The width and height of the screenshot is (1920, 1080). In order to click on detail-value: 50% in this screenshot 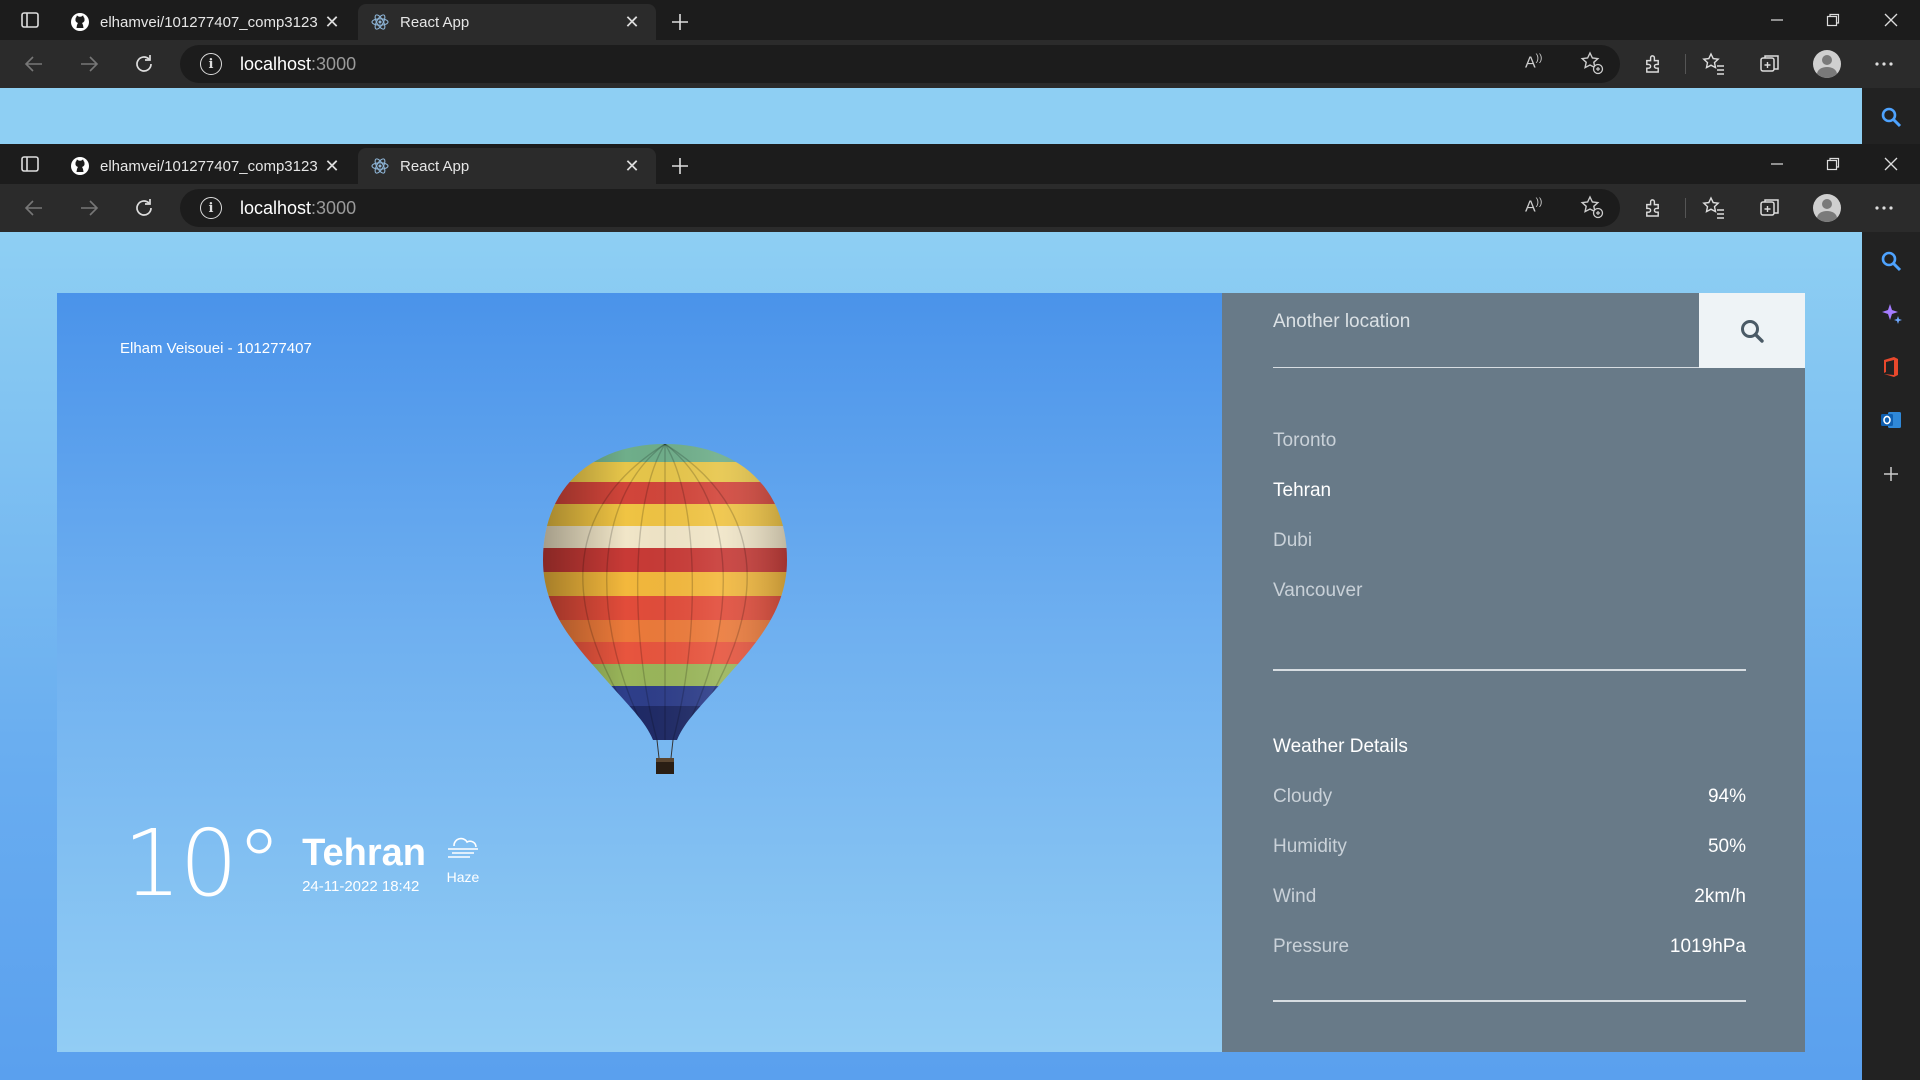, I will do `click(1726, 846)`.